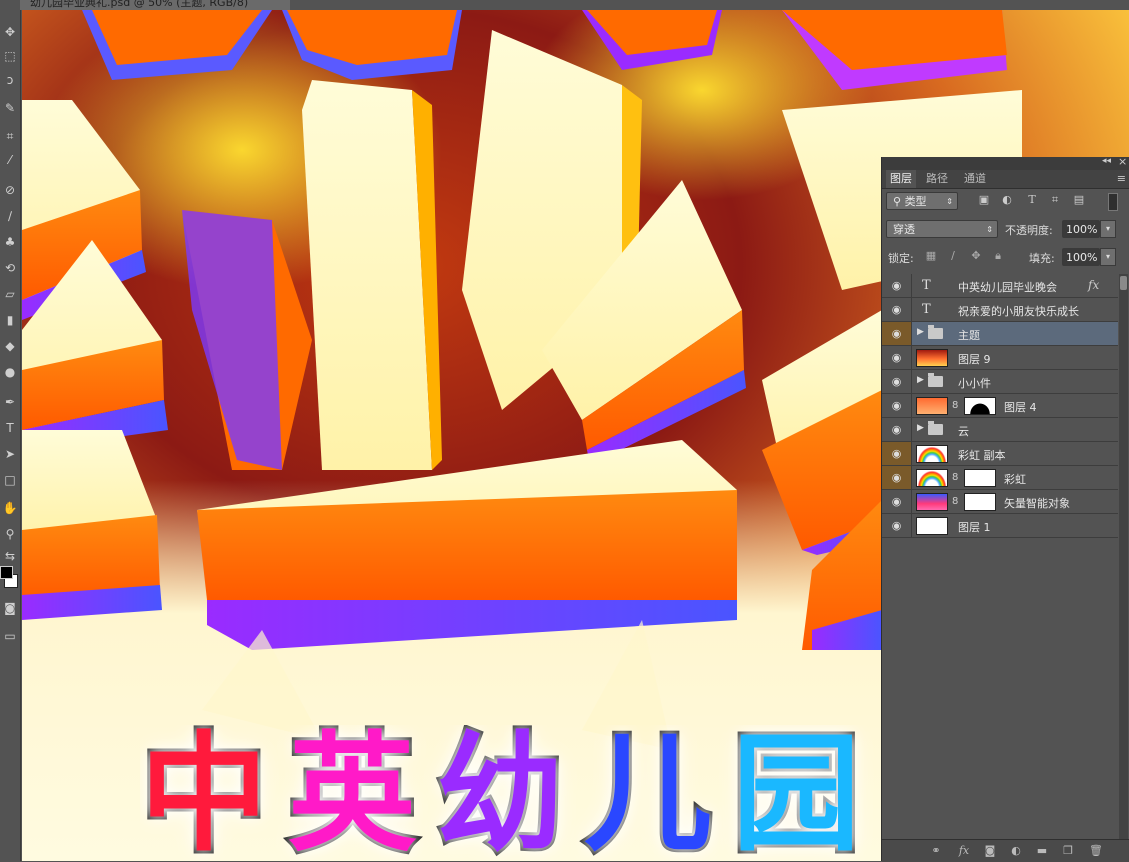  Describe the element at coordinates (10, 480) in the screenshot. I see `shape-icon: □` at that location.